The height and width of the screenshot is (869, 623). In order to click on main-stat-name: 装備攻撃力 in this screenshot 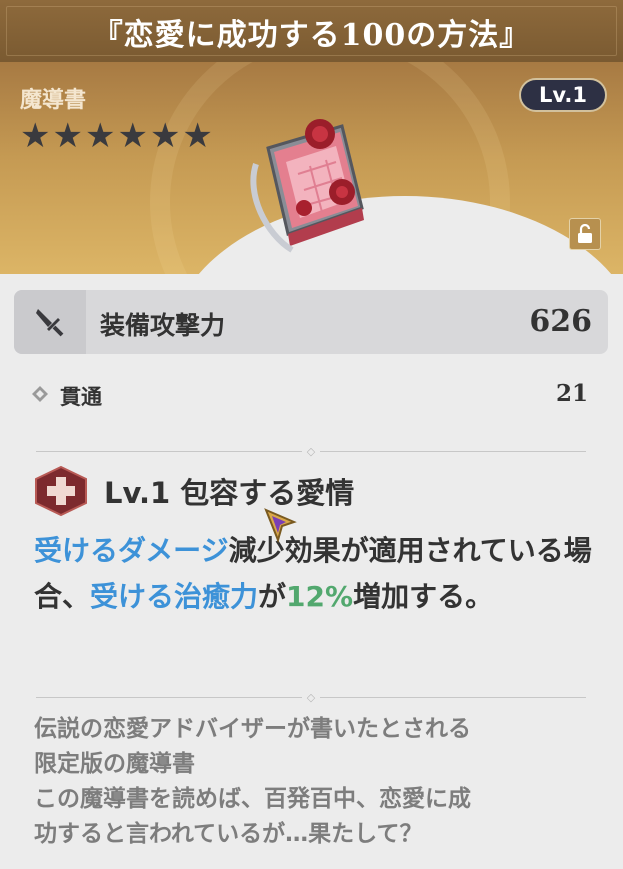, I will do `click(163, 325)`.